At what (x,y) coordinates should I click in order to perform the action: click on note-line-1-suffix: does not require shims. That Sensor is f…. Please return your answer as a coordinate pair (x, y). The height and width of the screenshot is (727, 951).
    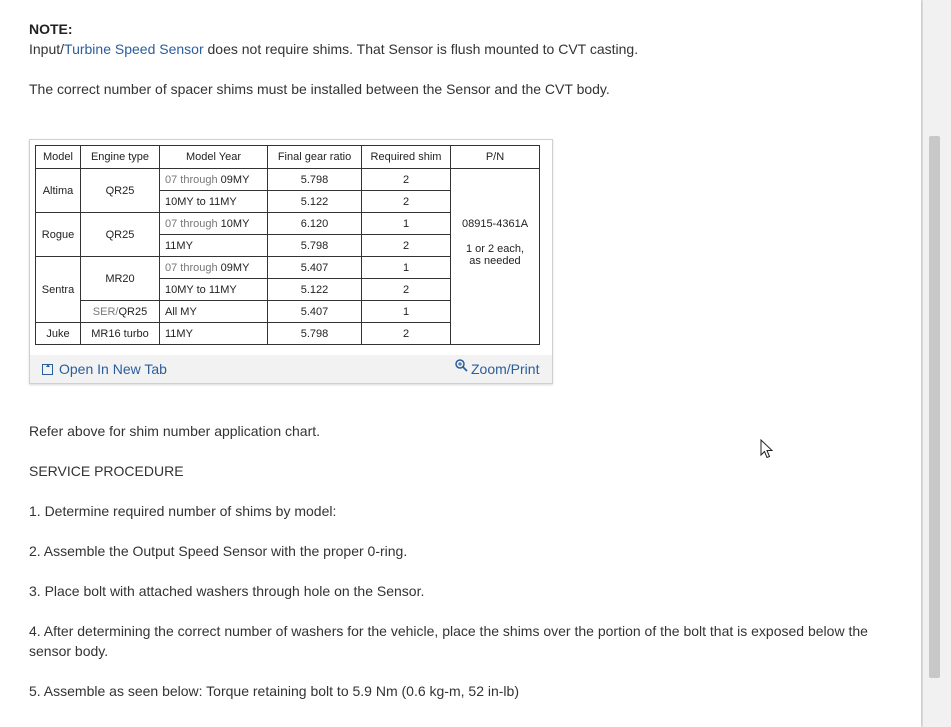
    Looking at the image, I should click on (421, 49).